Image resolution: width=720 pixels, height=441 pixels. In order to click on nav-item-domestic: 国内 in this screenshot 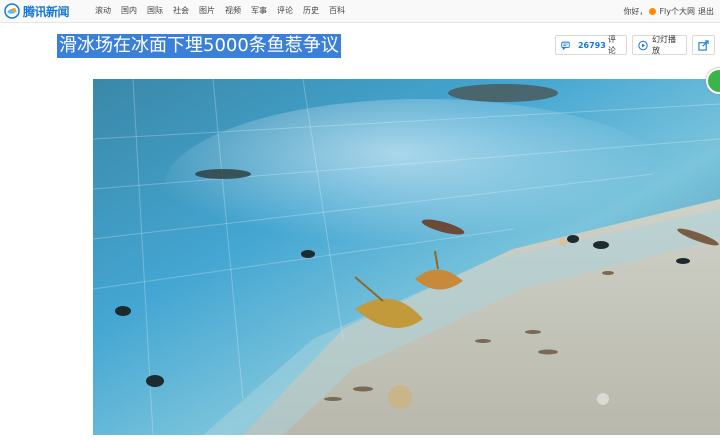, I will do `click(129, 11)`.